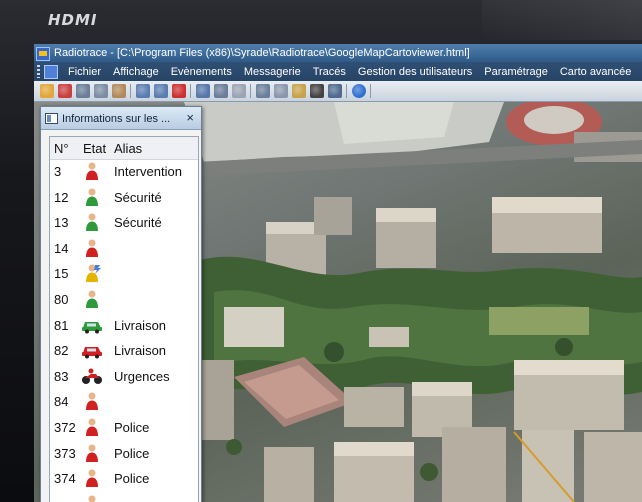  What do you see at coordinates (38, 71) in the screenshot?
I see `menu-grip` at bounding box center [38, 71].